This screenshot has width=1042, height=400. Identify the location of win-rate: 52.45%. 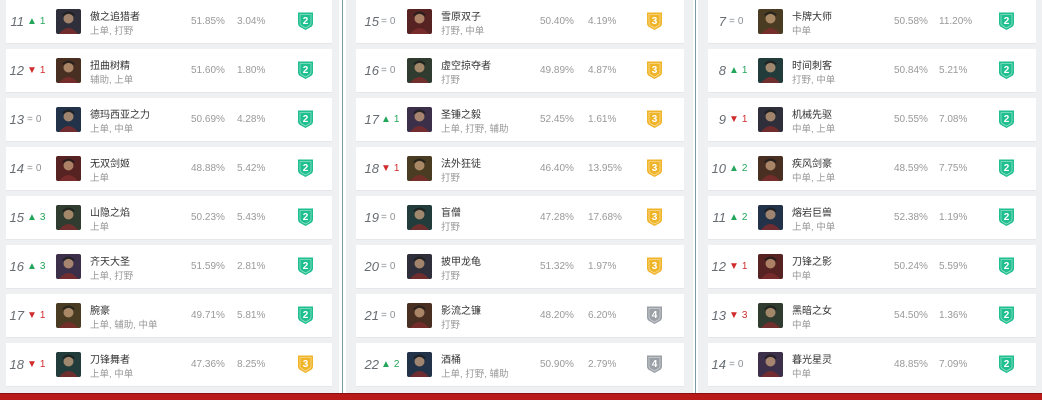
(557, 119).